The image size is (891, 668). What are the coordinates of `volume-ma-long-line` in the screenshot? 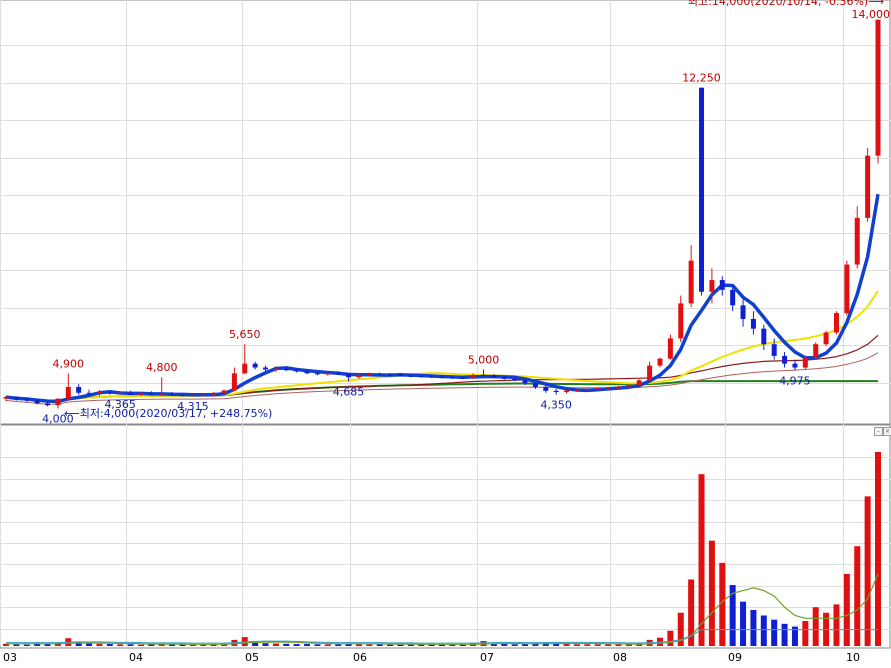 It's located at (442, 636).